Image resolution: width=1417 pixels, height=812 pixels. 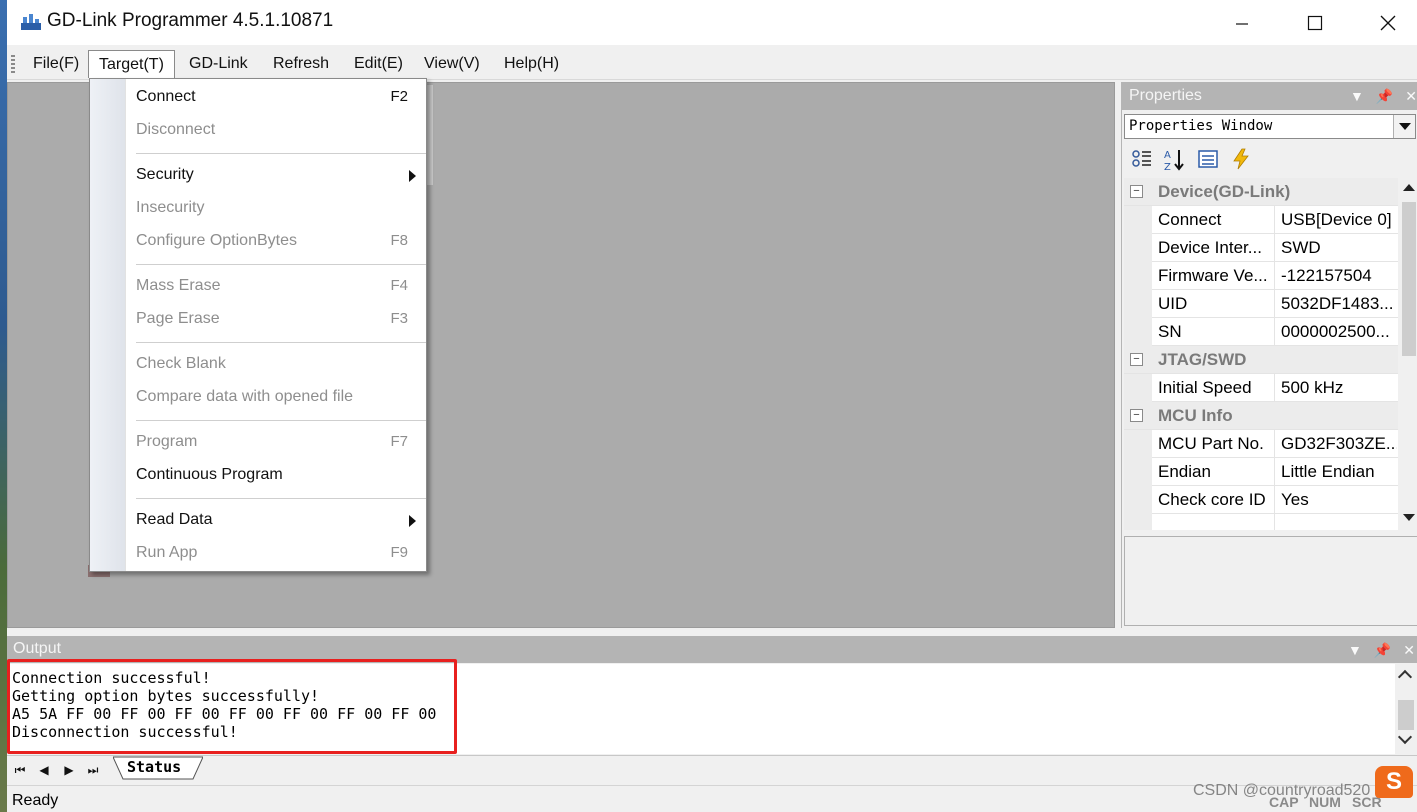 What do you see at coordinates (276, 130) in the screenshot?
I see `menu-item-disconnect: Disconnect` at bounding box center [276, 130].